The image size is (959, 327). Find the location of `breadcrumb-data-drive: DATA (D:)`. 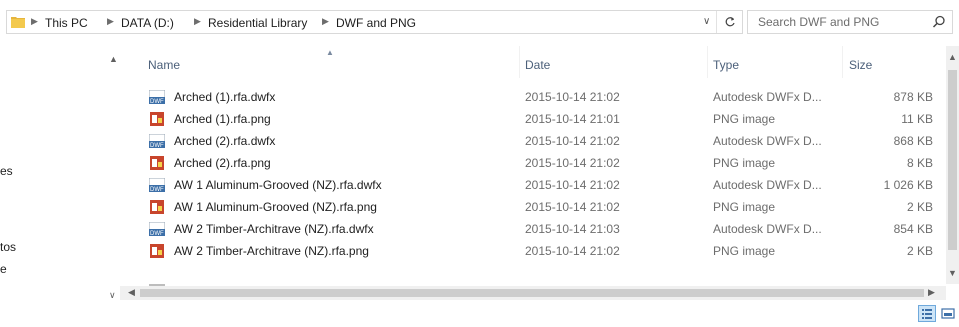

breadcrumb-data-drive: DATA (D:) is located at coordinates (147, 23).